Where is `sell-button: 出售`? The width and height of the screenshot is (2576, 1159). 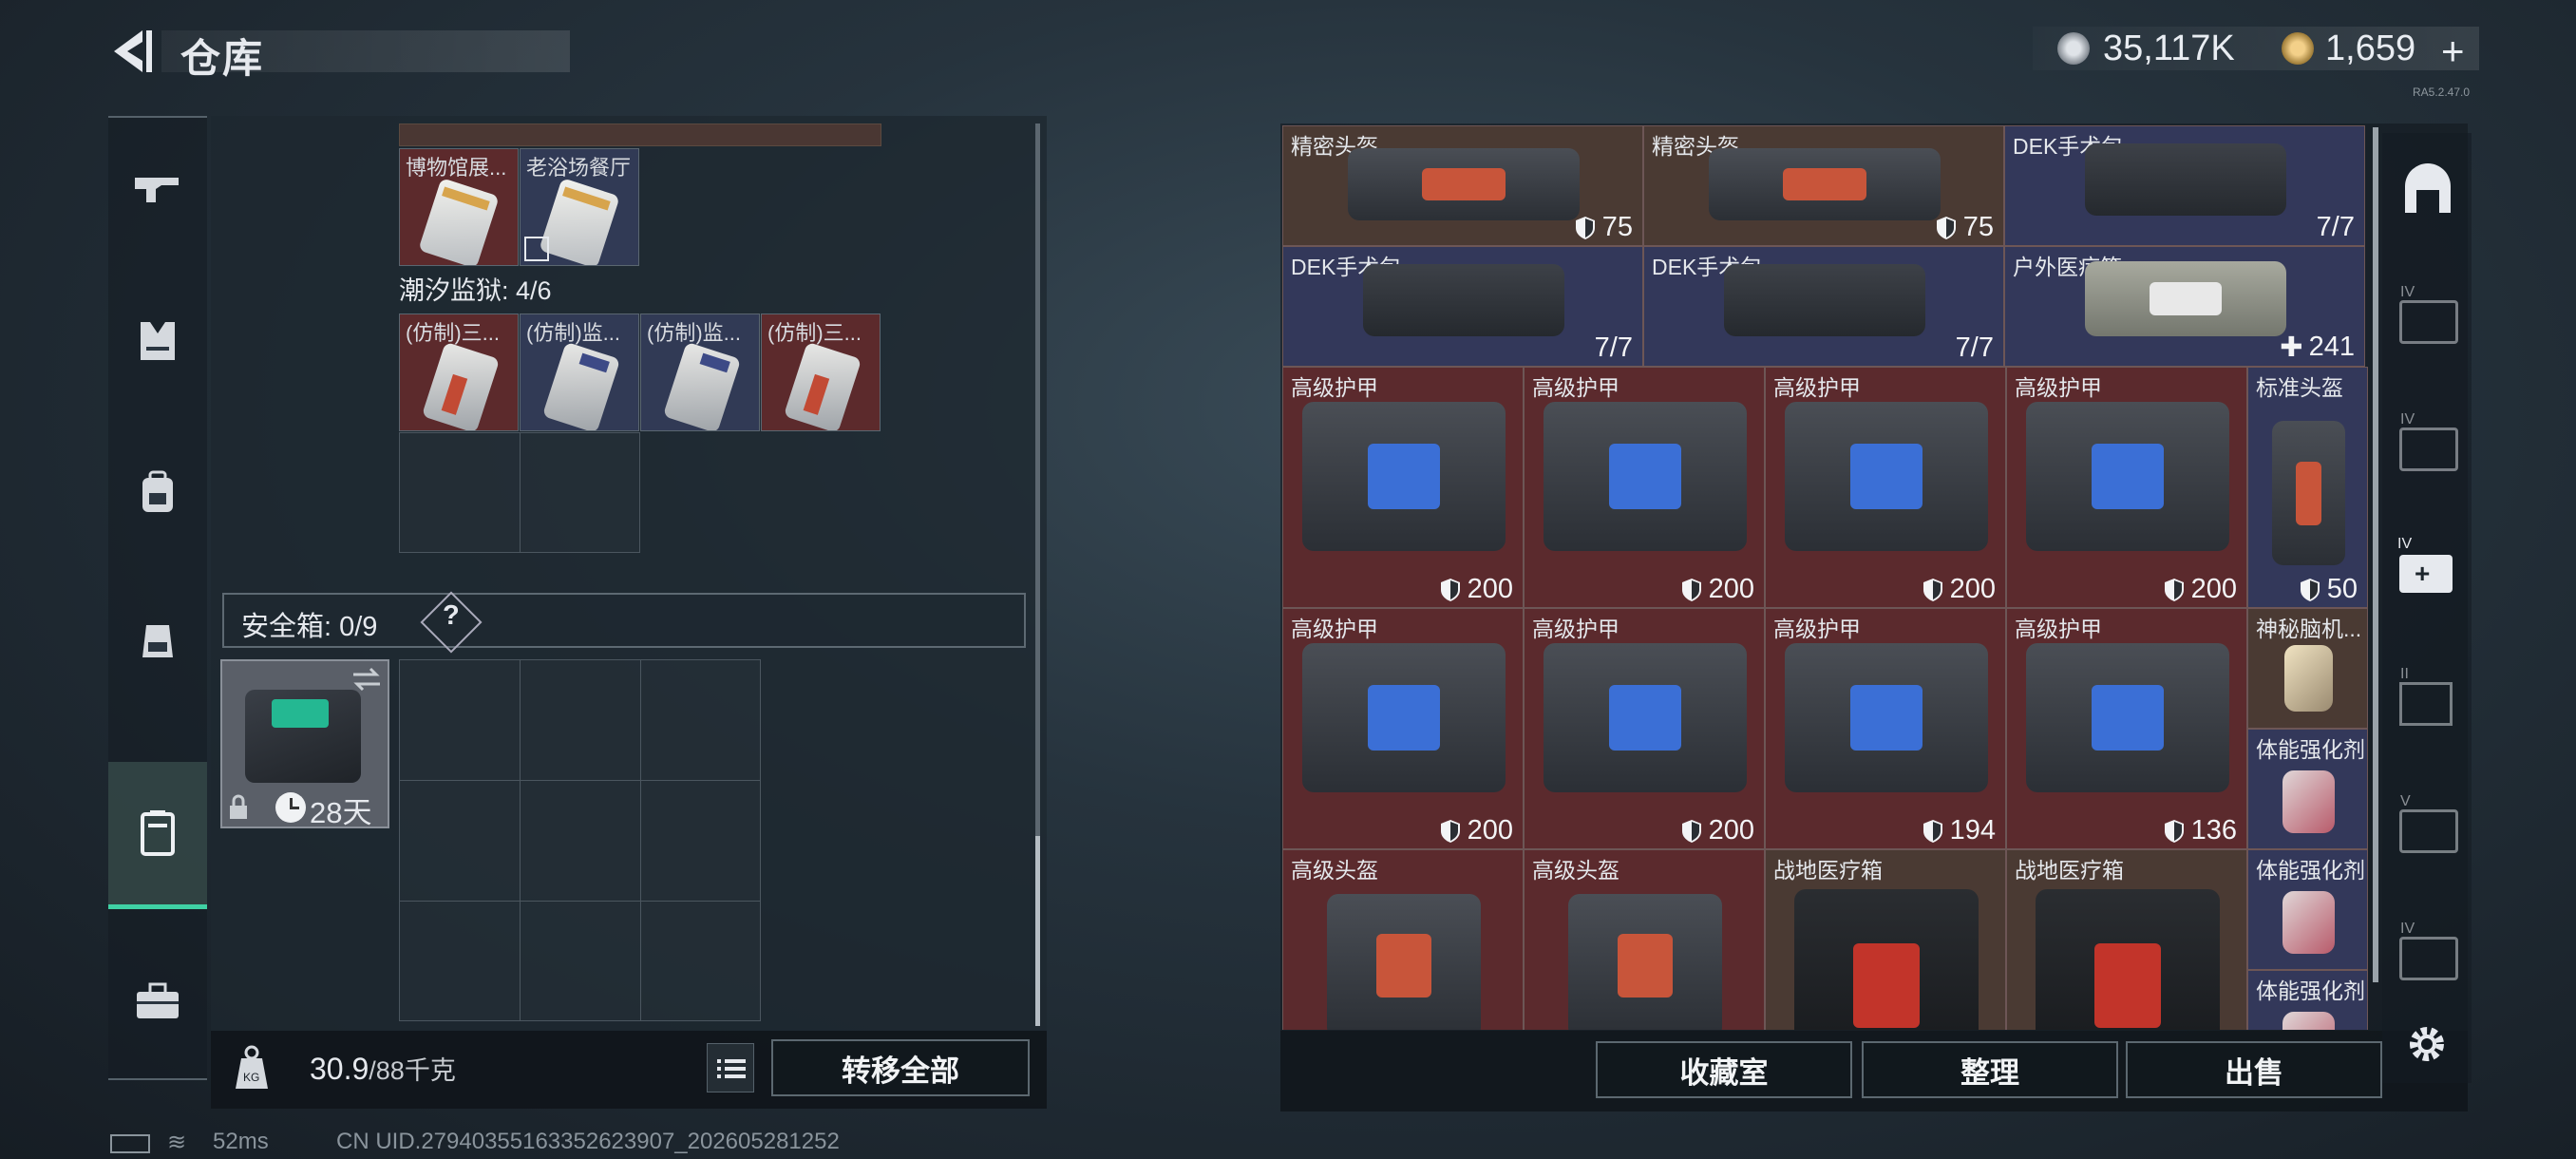 sell-button: 出售 is located at coordinates (2254, 1069).